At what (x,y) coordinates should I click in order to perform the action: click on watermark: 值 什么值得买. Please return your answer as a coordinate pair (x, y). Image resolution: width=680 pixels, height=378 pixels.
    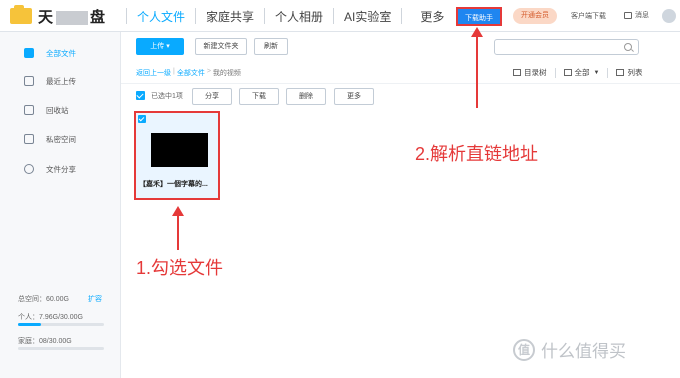
    Looking at the image, I should click on (569, 349).